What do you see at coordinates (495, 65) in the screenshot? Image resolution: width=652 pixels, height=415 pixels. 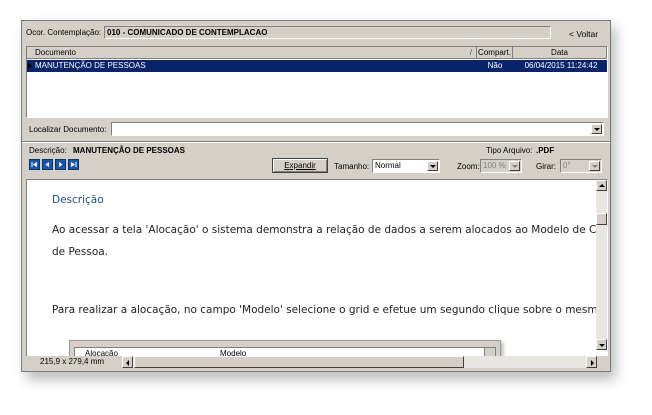 I see `row-compart: Não` at bounding box center [495, 65].